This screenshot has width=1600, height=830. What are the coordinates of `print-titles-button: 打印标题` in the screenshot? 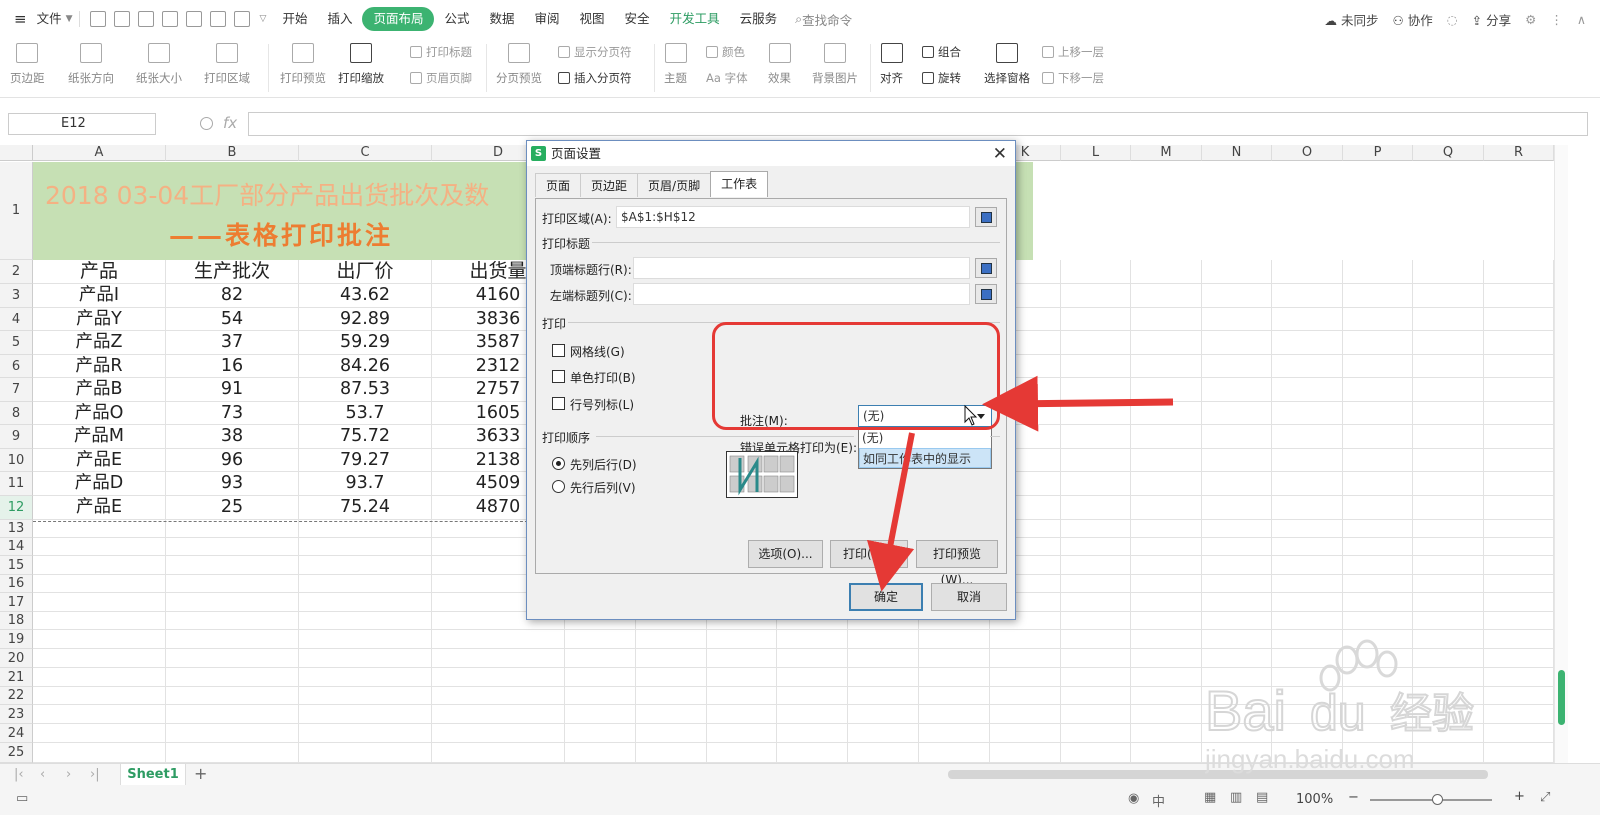 It's located at (441, 52).